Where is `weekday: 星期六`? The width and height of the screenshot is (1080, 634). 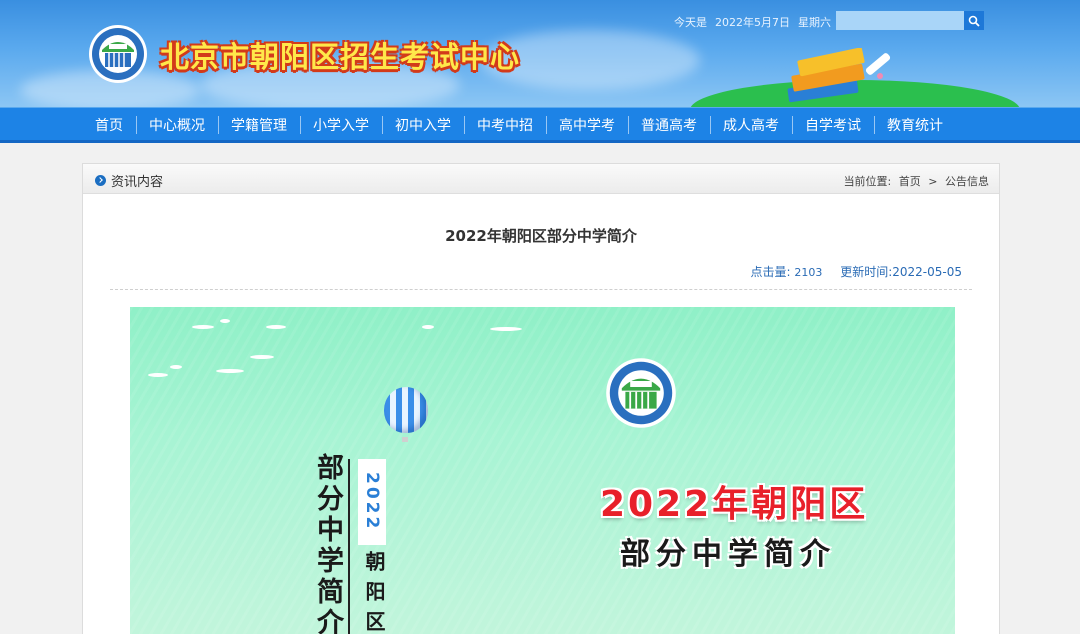
weekday: 星期六 is located at coordinates (814, 22).